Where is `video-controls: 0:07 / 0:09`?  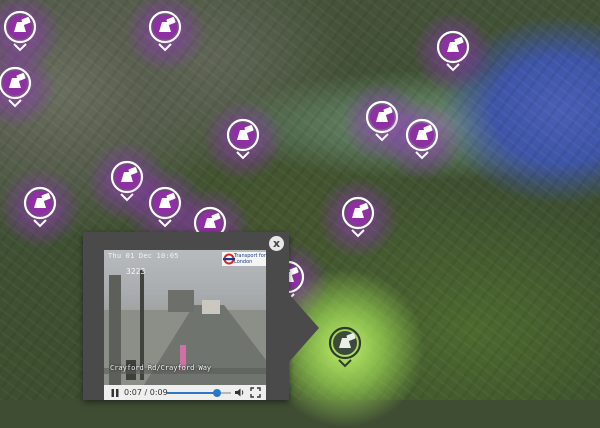
video-controls: 0:07 / 0:09 is located at coordinates (185, 392).